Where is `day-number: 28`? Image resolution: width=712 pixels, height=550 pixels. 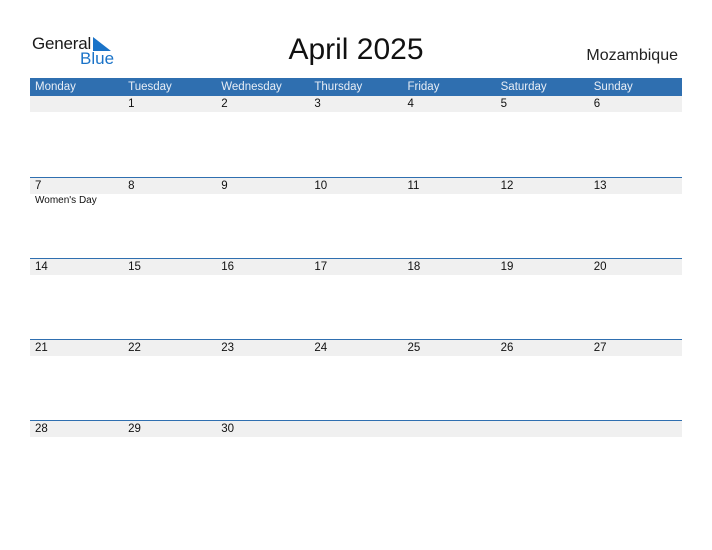
day-number: 28 is located at coordinates (41, 429).